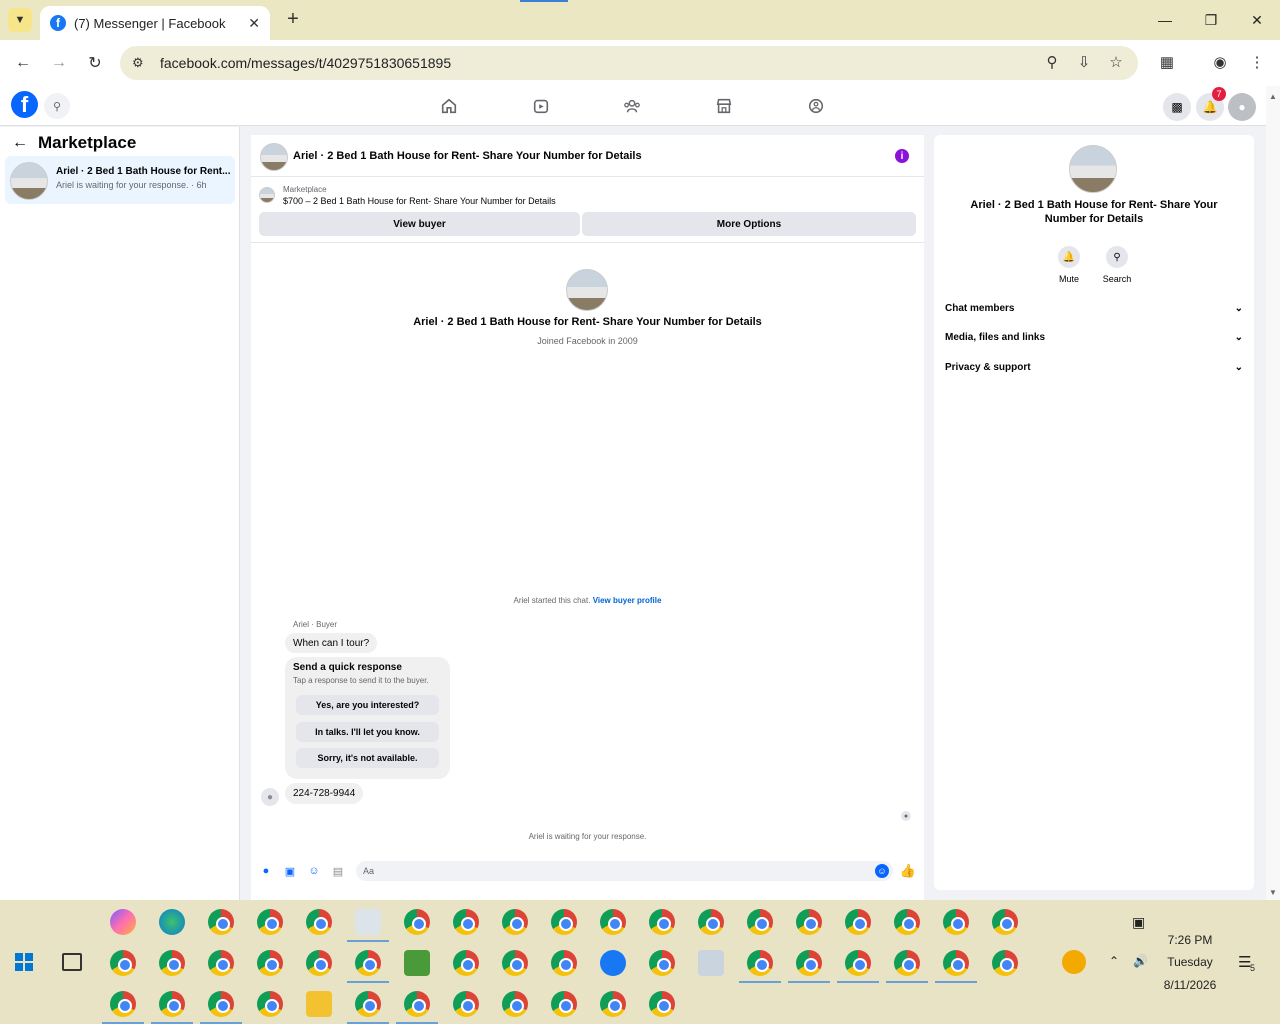  I want to click on search-chat-button: ⚲ Search, so click(1117, 265).